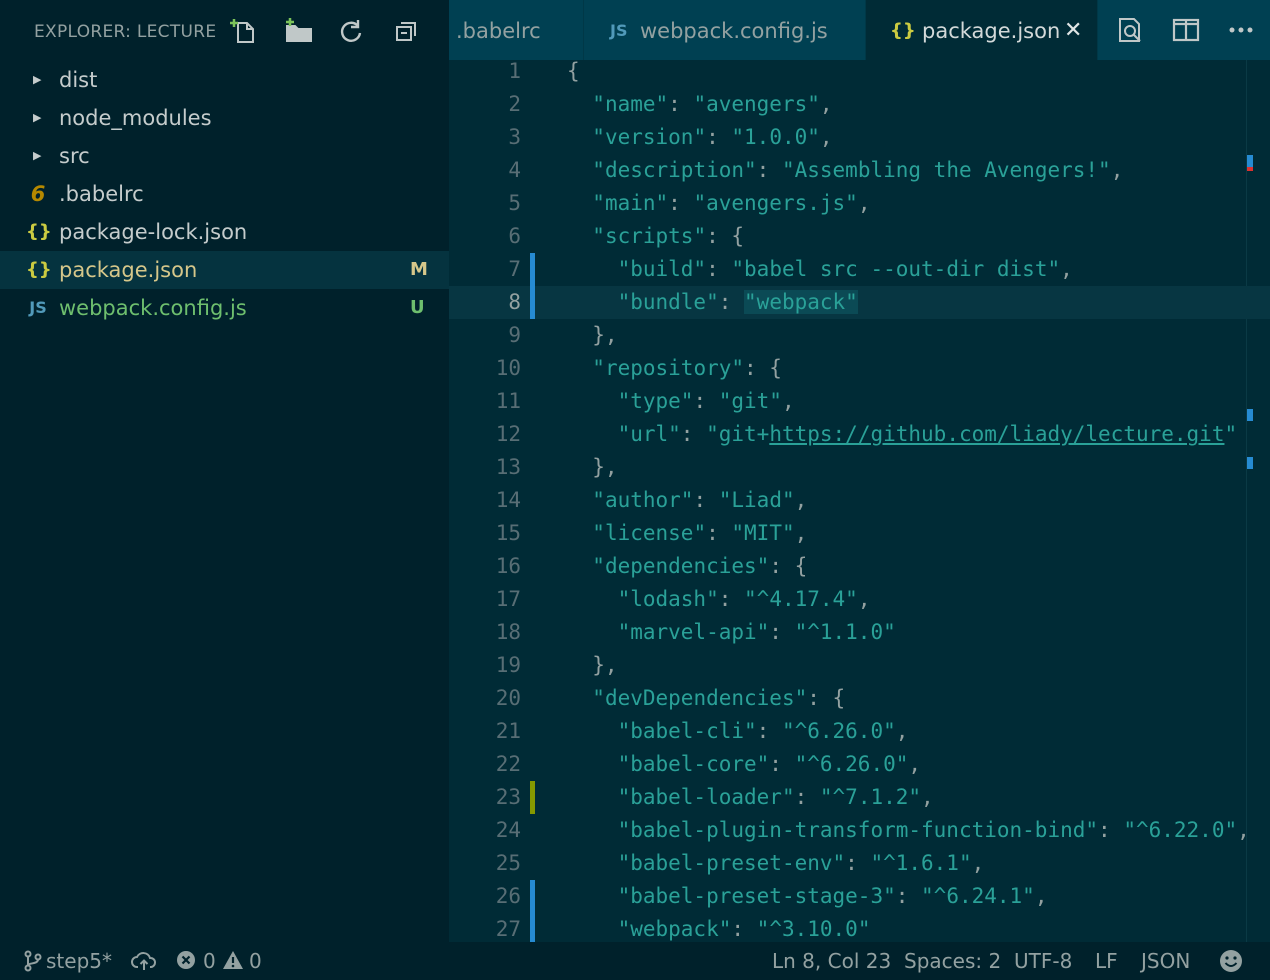  What do you see at coordinates (700, 500) in the screenshot?
I see `code-text: "author": "Liad",` at bounding box center [700, 500].